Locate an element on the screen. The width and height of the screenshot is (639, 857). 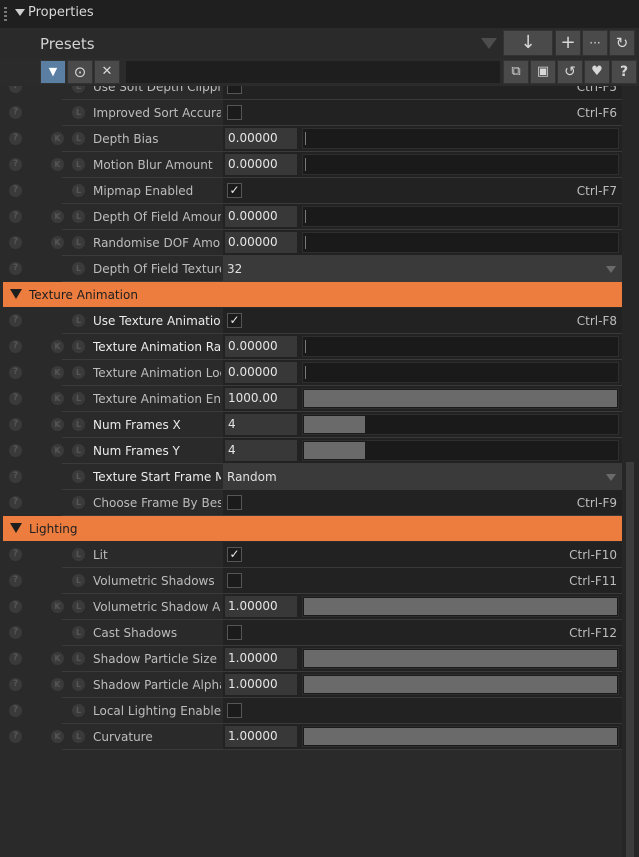
number-input: 4 is located at coordinates (261, 424).